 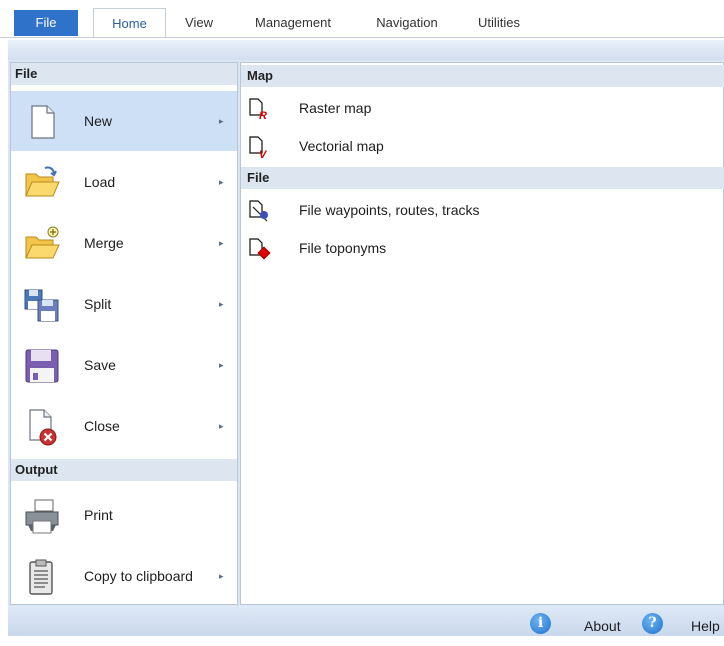 I want to click on printer-icon, so click(x=42, y=516).